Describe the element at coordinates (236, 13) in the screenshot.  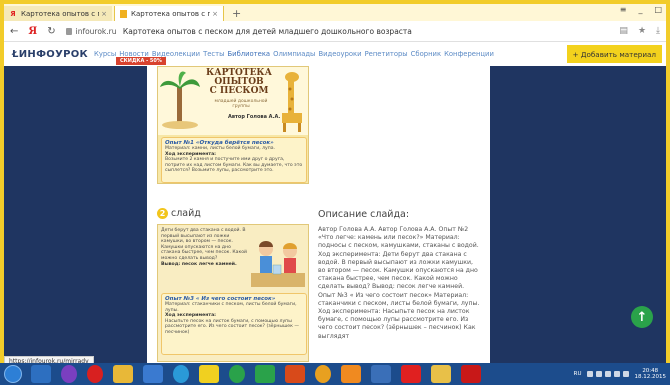
I see `new-tab-button: +` at that location.